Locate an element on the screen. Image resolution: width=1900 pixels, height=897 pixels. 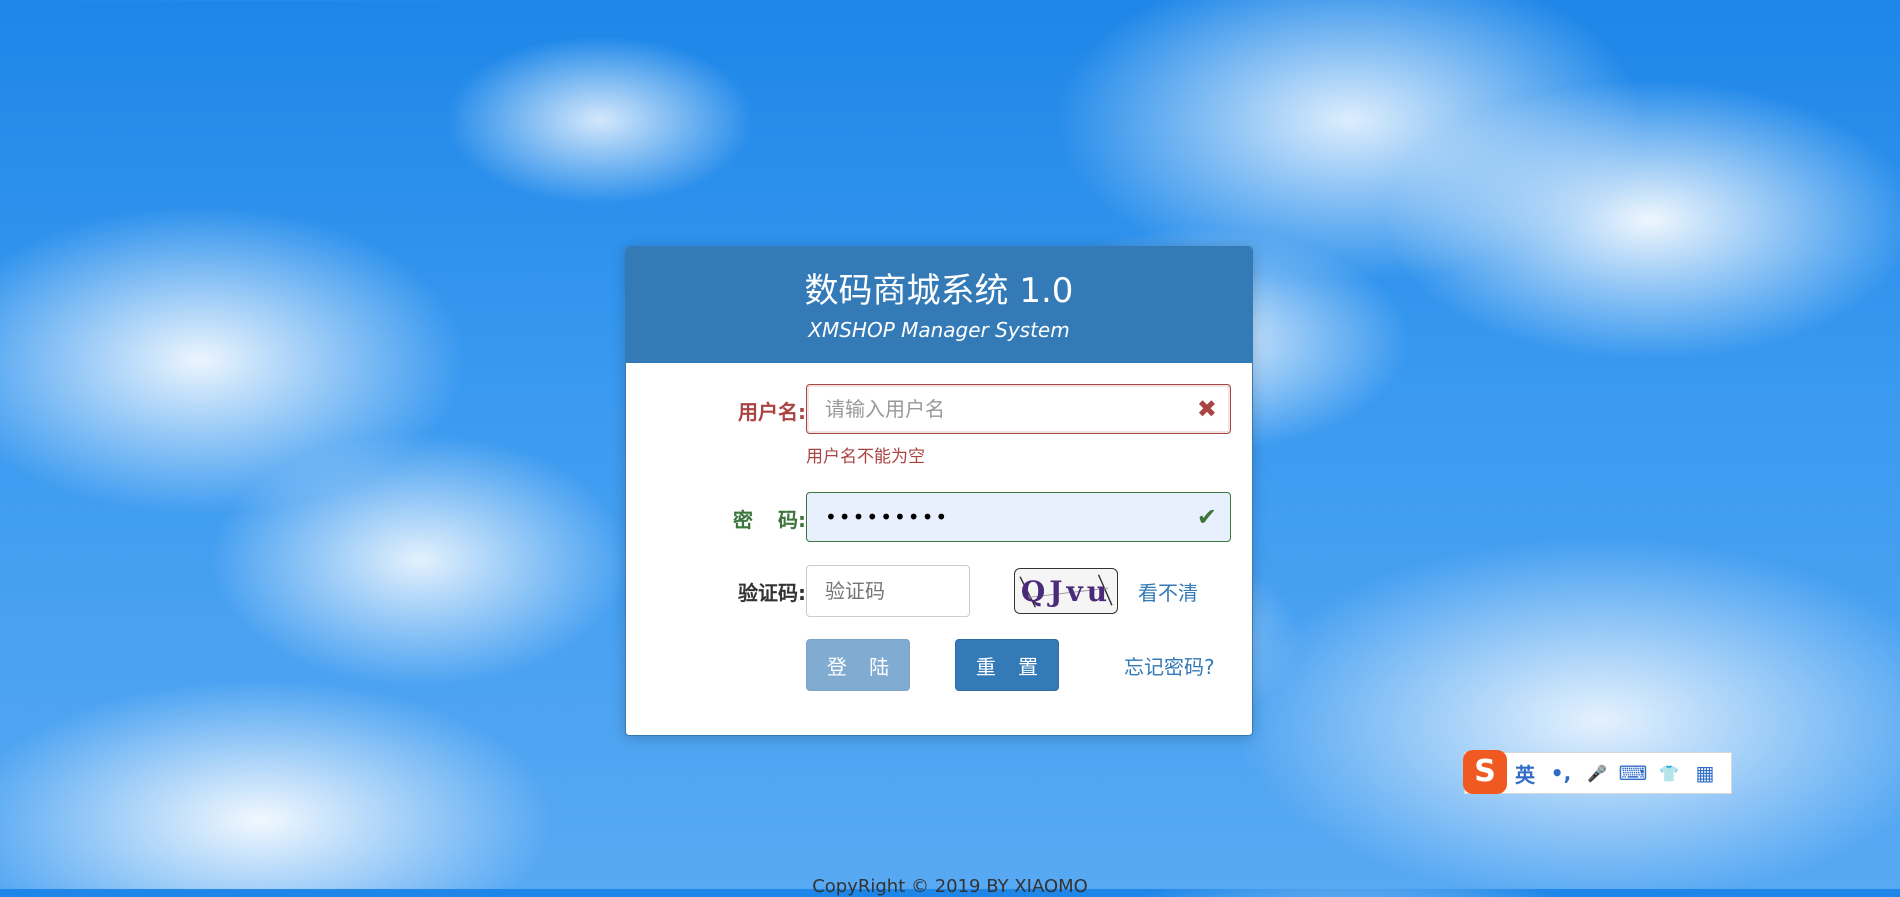
password-input is located at coordinates (1018, 517).